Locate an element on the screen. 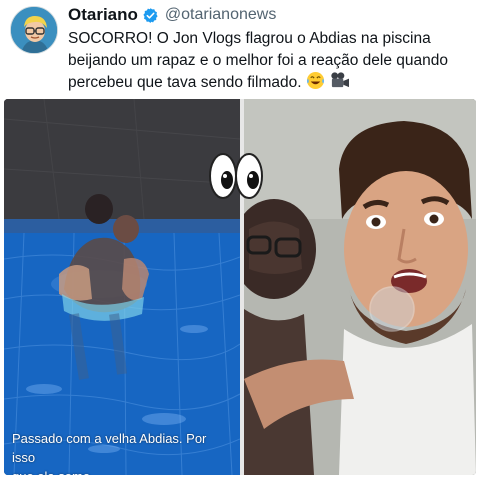  caption-line-2: que ela some is located at coordinates (122, 471).